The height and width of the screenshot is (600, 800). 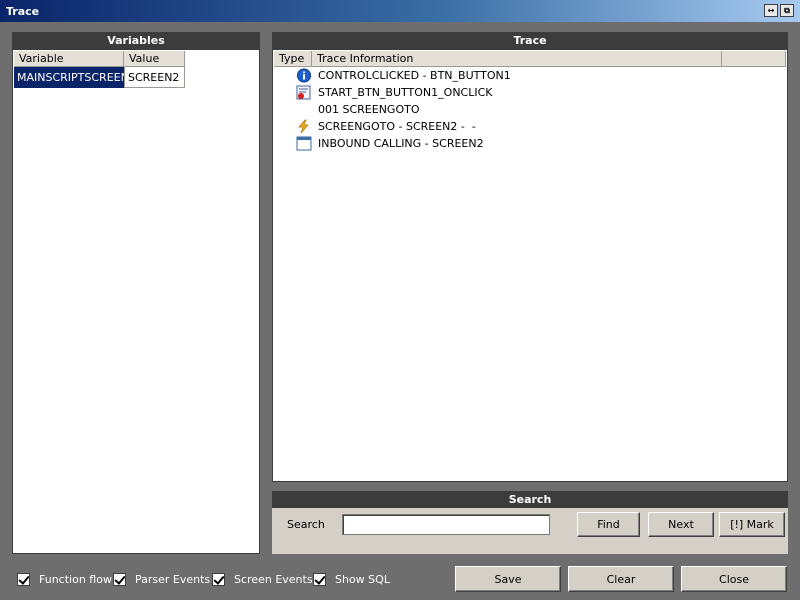 What do you see at coordinates (752, 524) in the screenshot?
I see `mark-button: [!] Mark` at bounding box center [752, 524].